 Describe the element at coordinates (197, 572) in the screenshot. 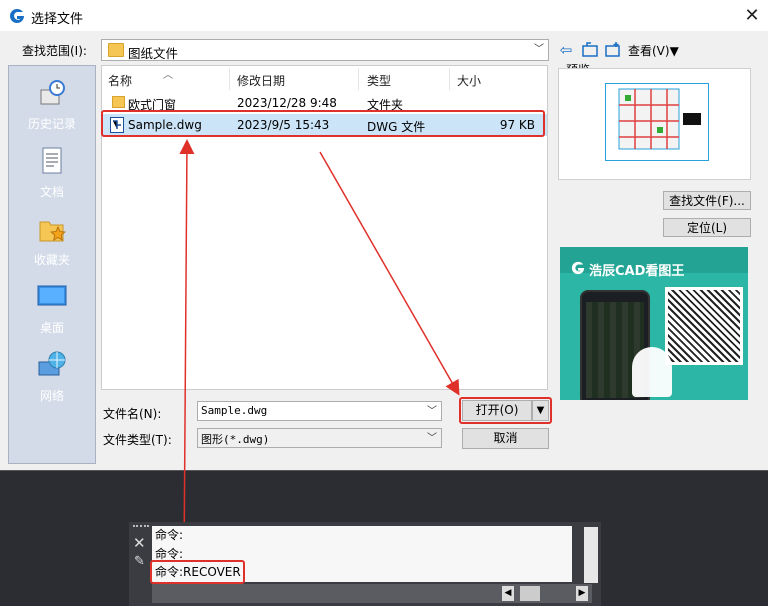

I see `command-highlight` at that location.